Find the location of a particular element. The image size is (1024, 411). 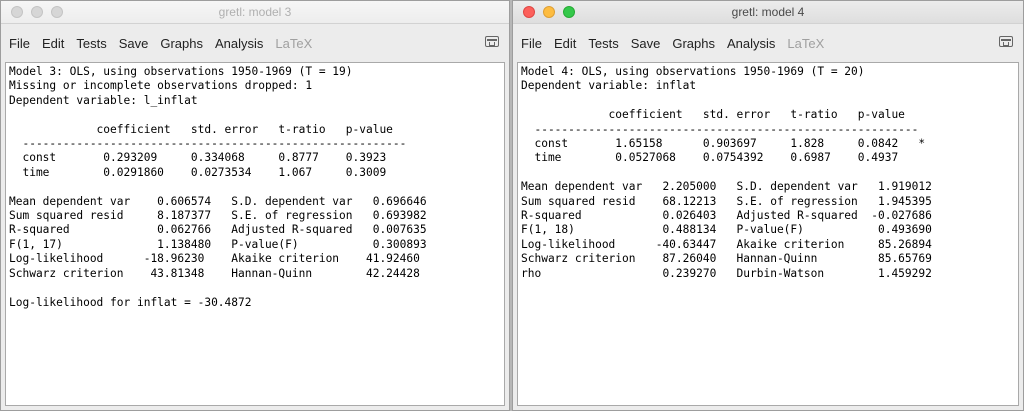

window-title: gretl: model 3 is located at coordinates (255, 12).